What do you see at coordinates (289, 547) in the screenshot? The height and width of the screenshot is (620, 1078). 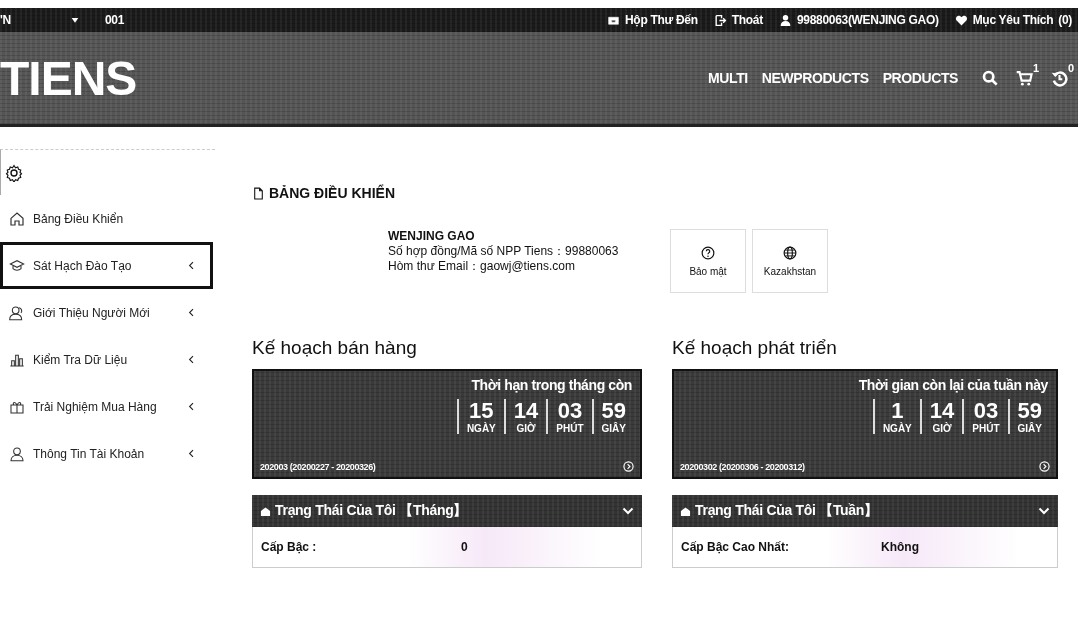 I see `status-label: Cấp Bậc :` at bounding box center [289, 547].